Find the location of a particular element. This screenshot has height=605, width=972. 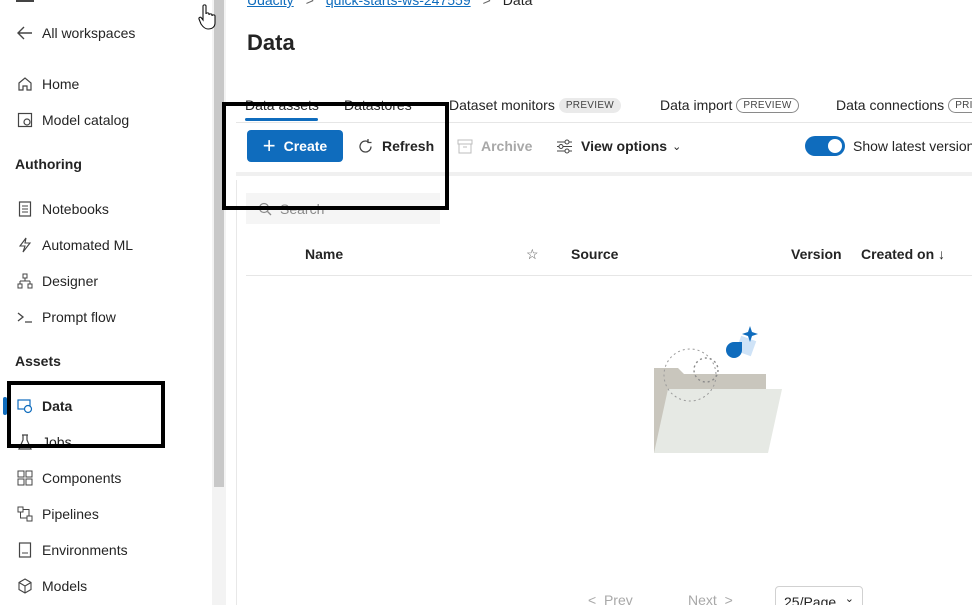

sidebar-item-label: Model catalog is located at coordinates (86, 120).